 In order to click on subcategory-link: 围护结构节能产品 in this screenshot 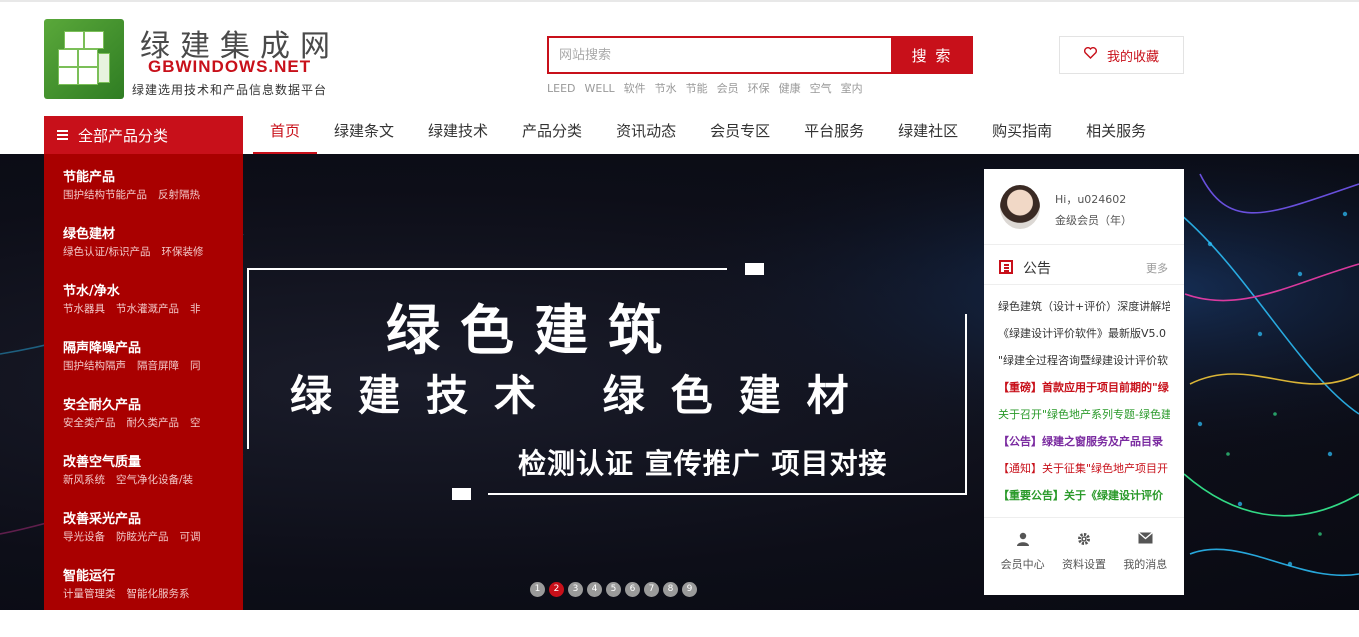, I will do `click(105, 195)`.